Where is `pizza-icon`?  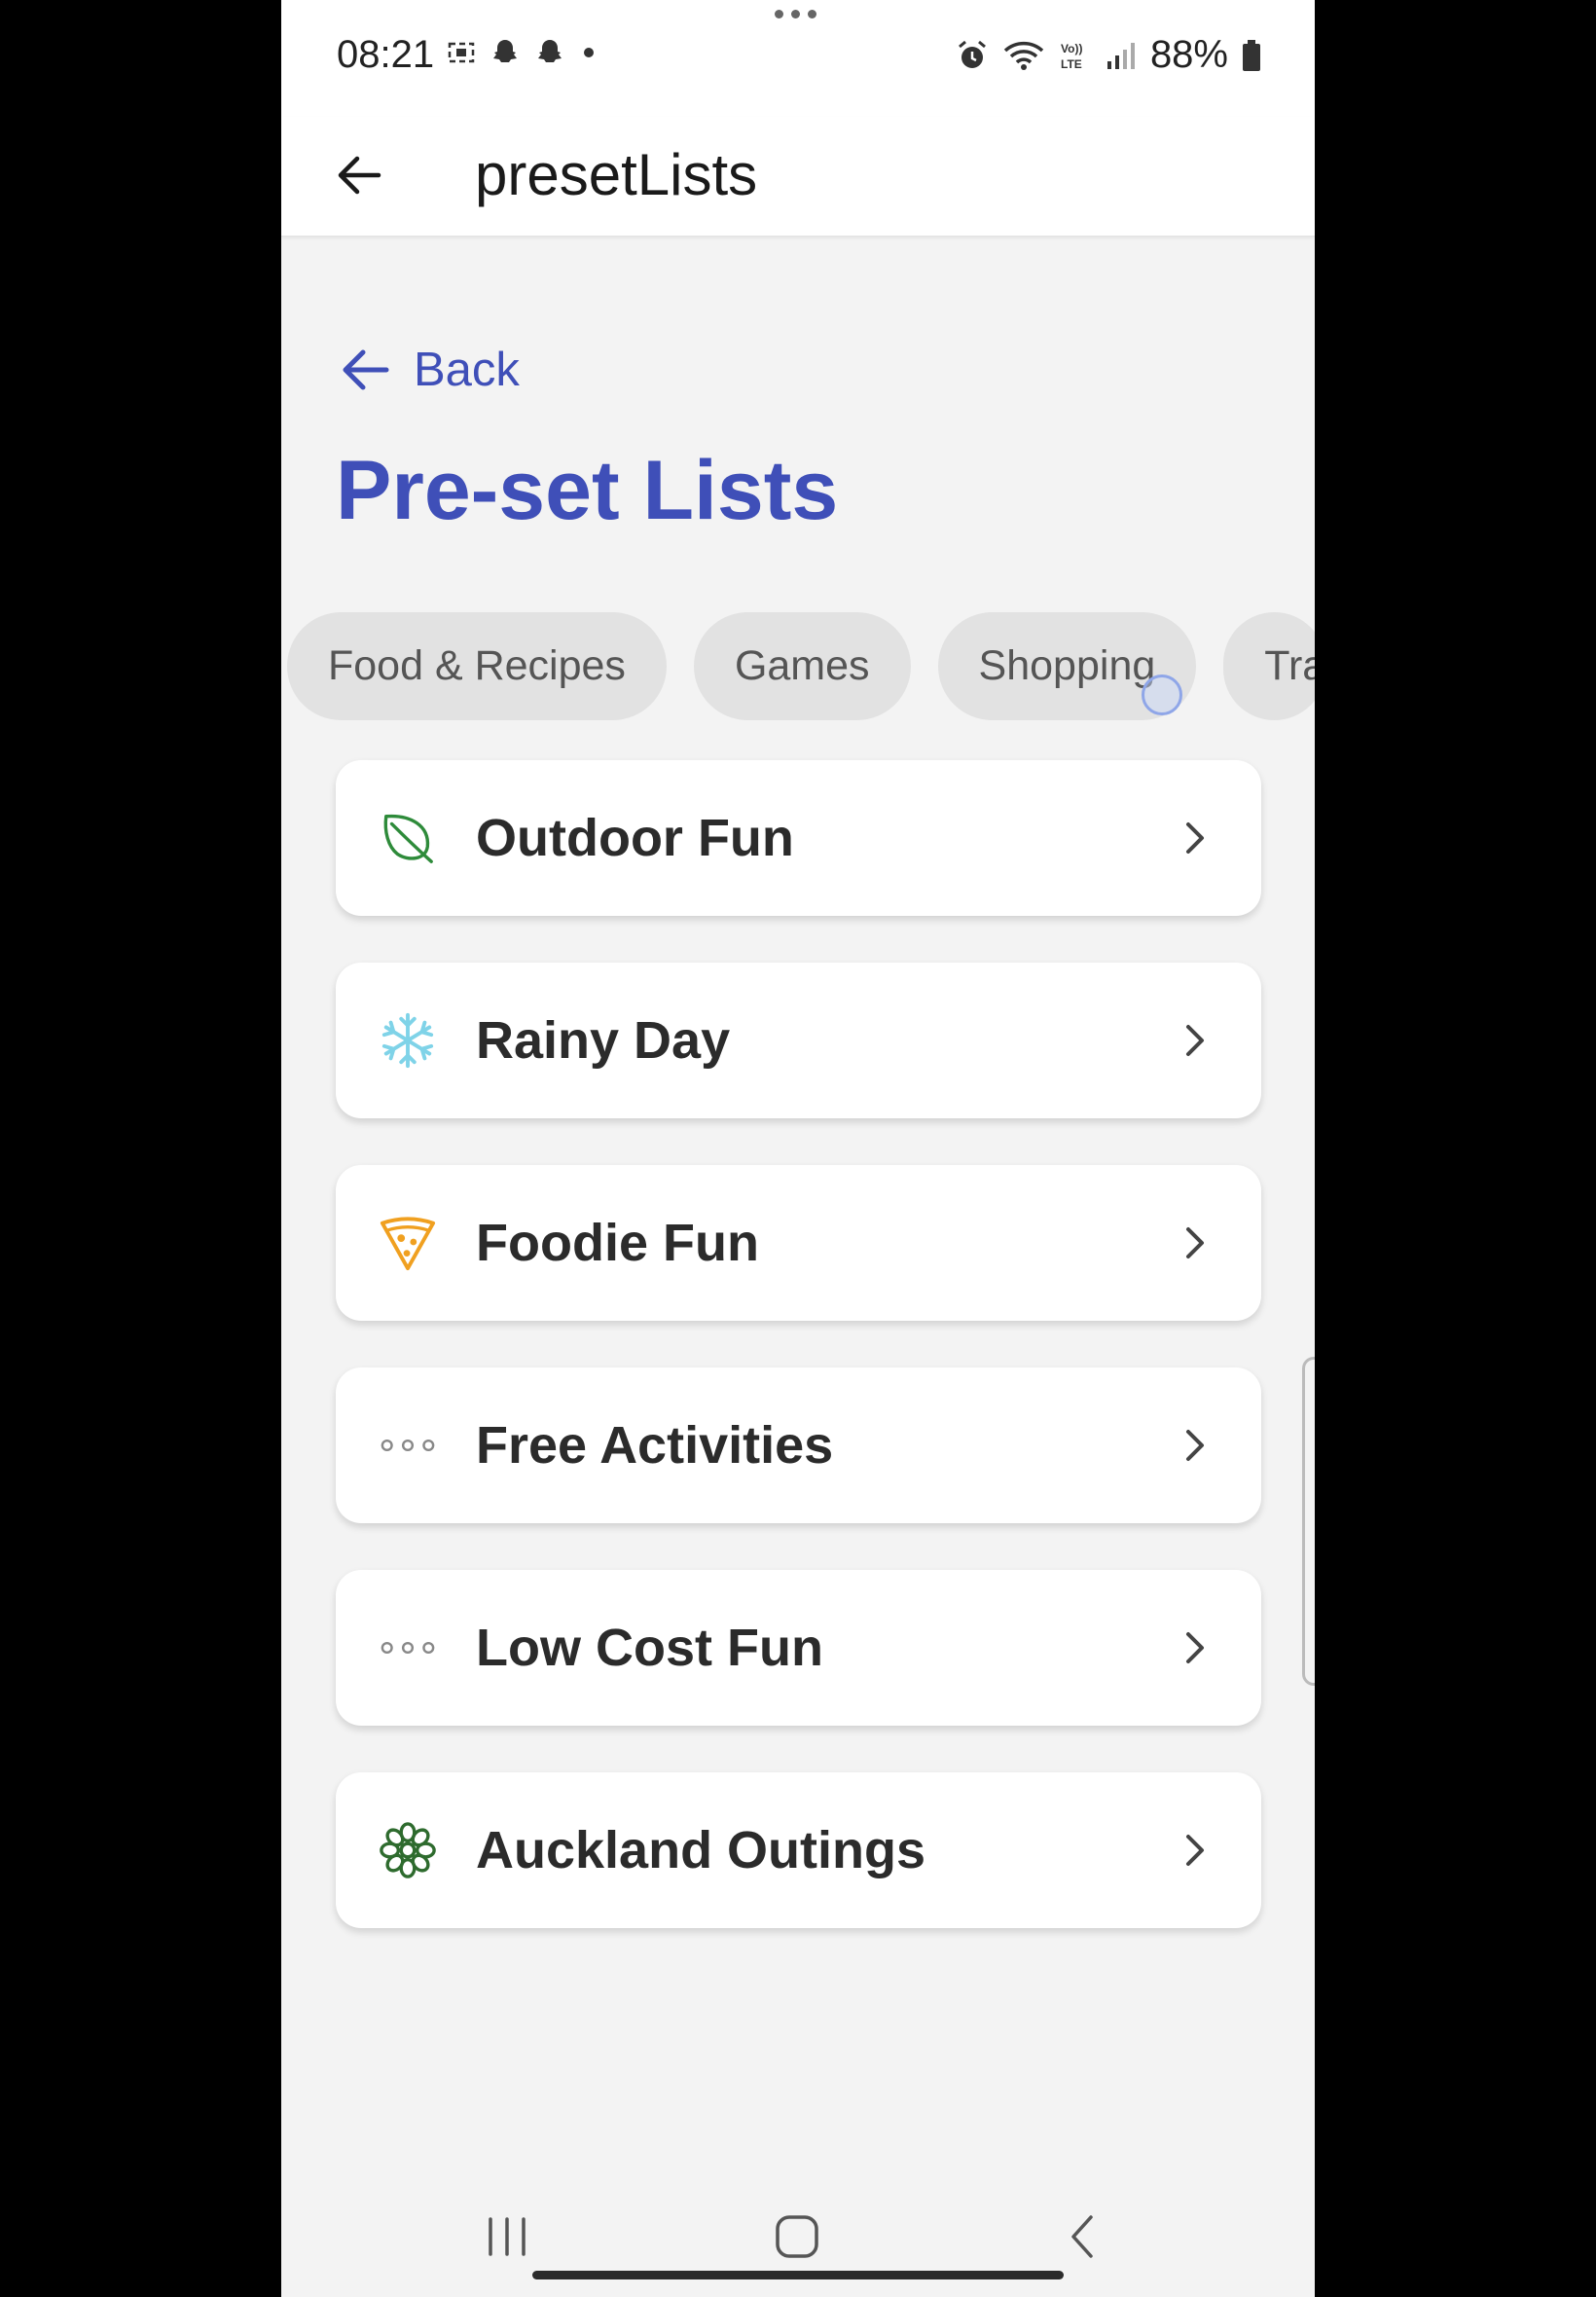 pizza-icon is located at coordinates (408, 1243).